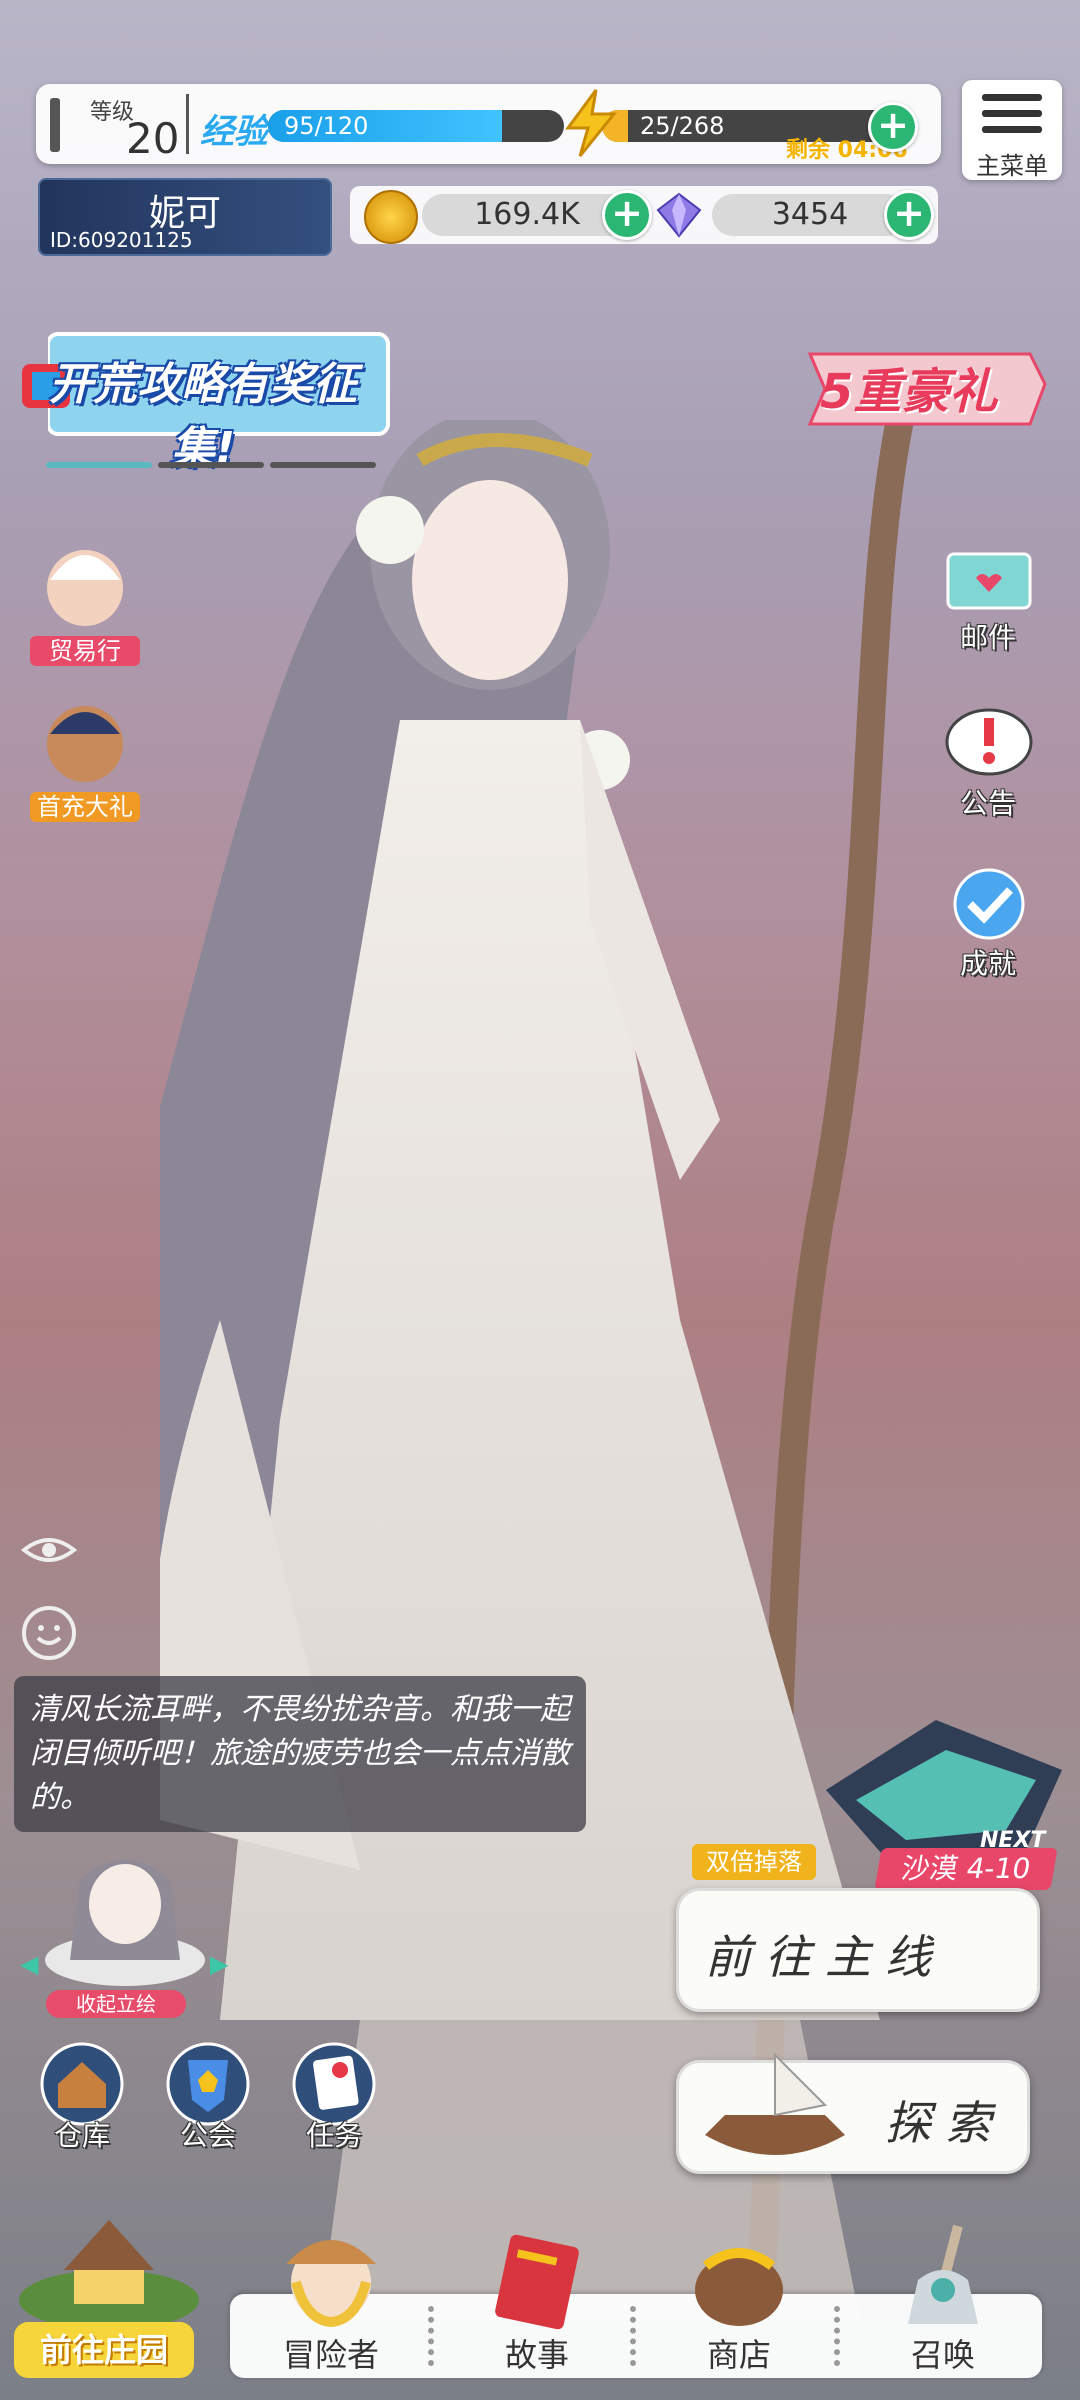  What do you see at coordinates (853, 2113) in the screenshot?
I see `explore-button: 探索` at bounding box center [853, 2113].